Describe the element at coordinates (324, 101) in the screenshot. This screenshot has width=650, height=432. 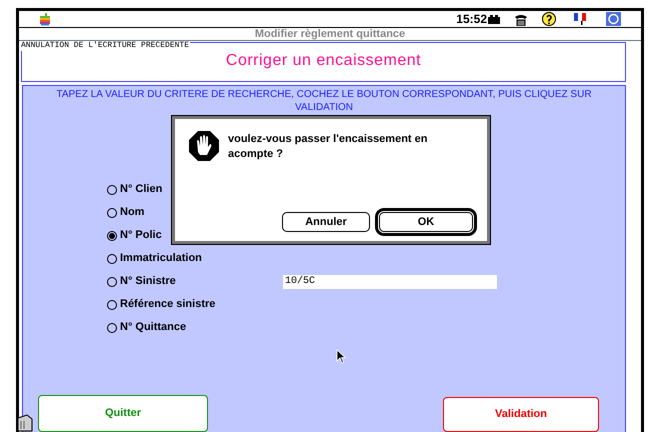
I see `instructions: TAPEZ LA VALEUR DU CRITERE DE RECHERCHE, COCHEZ LE BOUTON CORRESPONDANT, PUIS CLIQUEZ SUR VALIDATION` at that location.